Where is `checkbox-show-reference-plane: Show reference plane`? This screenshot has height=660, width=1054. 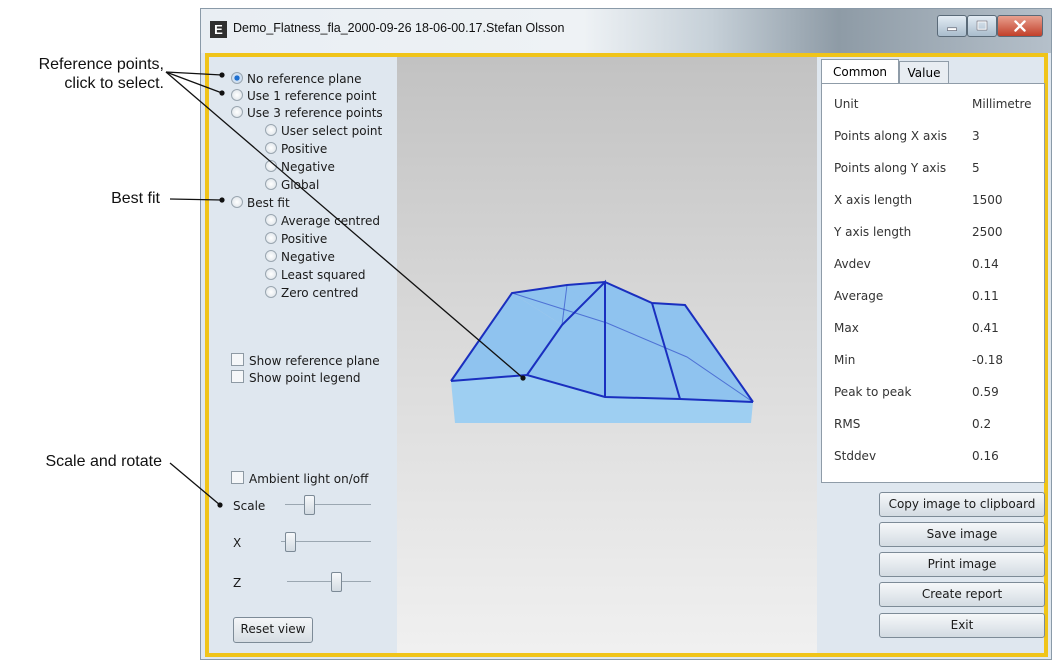 checkbox-show-reference-plane: Show reference plane is located at coordinates (305, 361).